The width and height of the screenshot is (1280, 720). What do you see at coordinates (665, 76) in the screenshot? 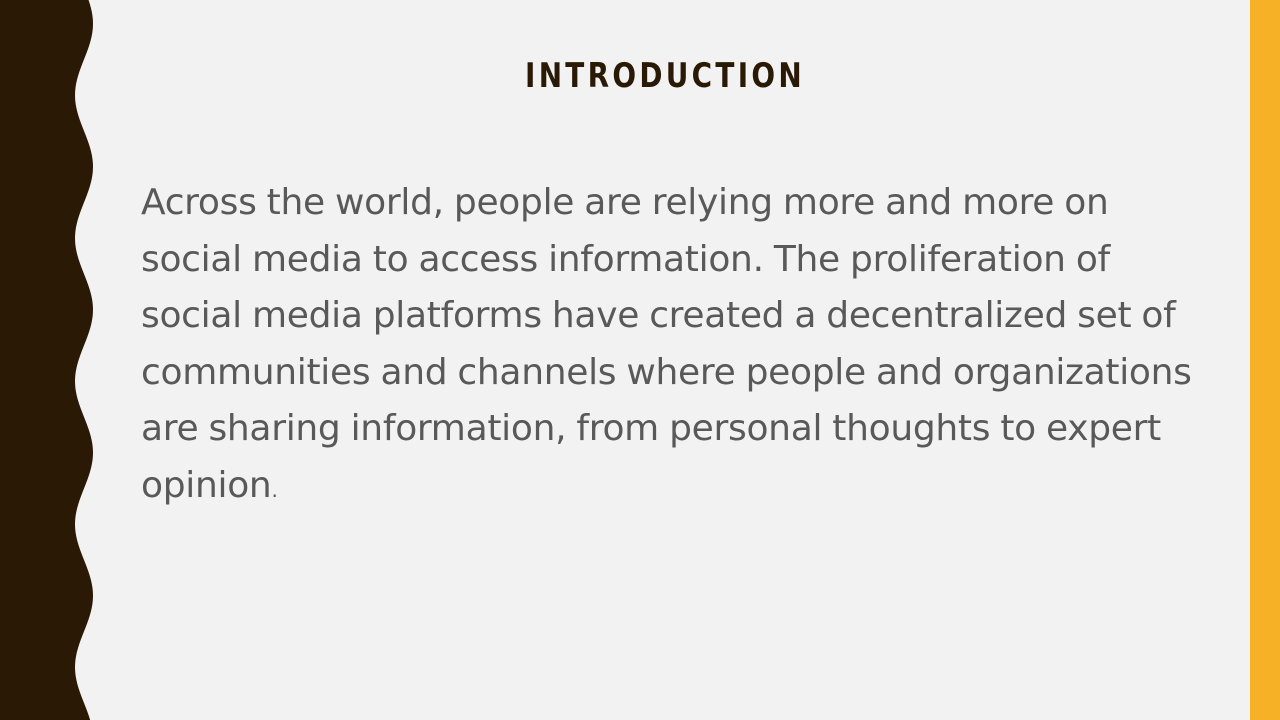
I see `slide-title: INTRODUCTION` at bounding box center [665, 76].